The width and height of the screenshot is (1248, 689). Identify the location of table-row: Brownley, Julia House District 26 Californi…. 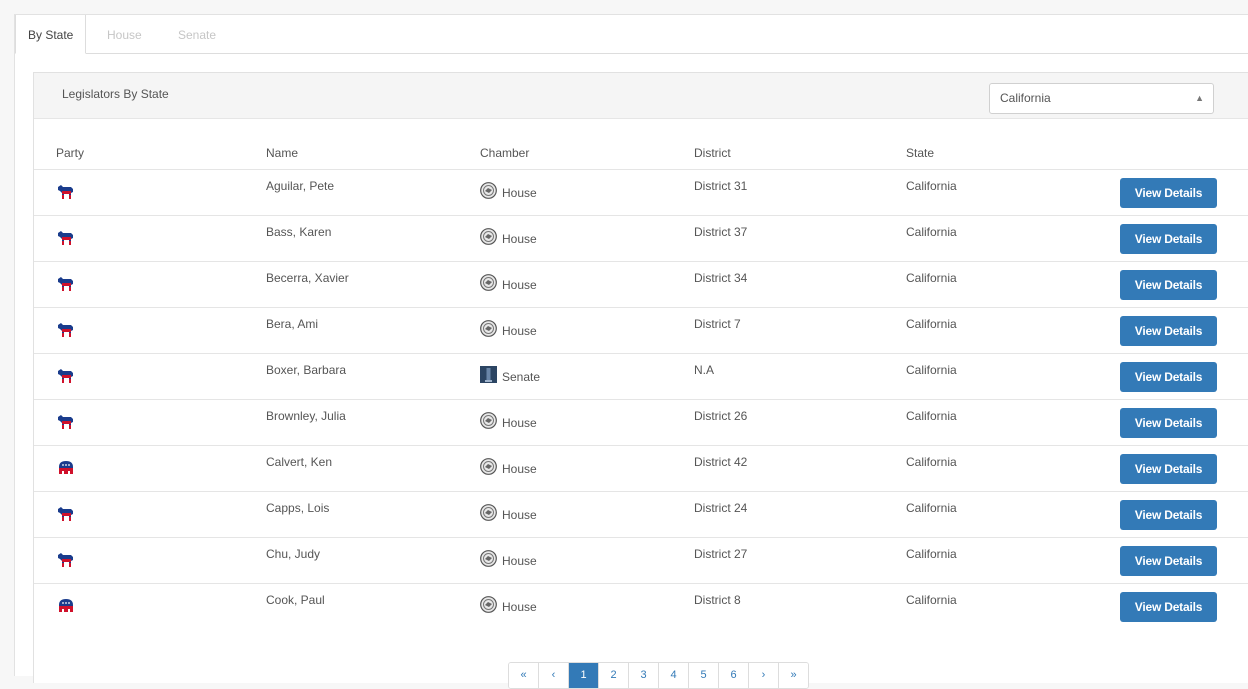
(641, 422).